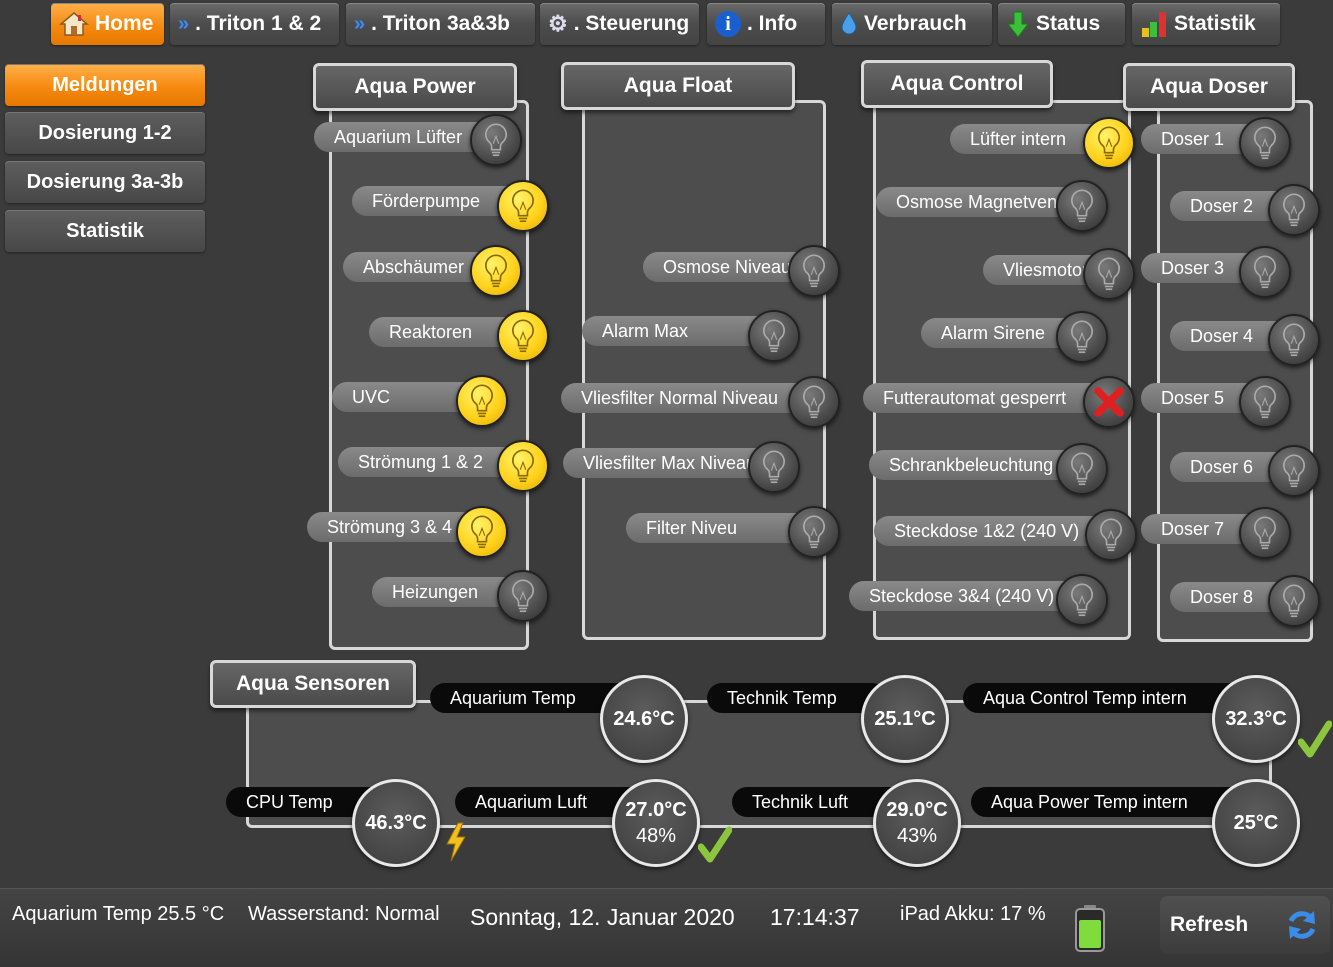  Describe the element at coordinates (993, 332) in the screenshot. I see `control-item-label: Alarm Sirene` at that location.